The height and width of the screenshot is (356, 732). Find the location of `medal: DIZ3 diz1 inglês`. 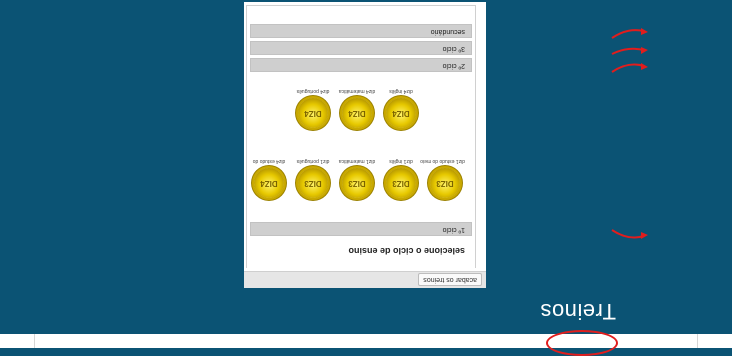

medal: DIZ3 diz1 inglês is located at coordinates (401, 178).